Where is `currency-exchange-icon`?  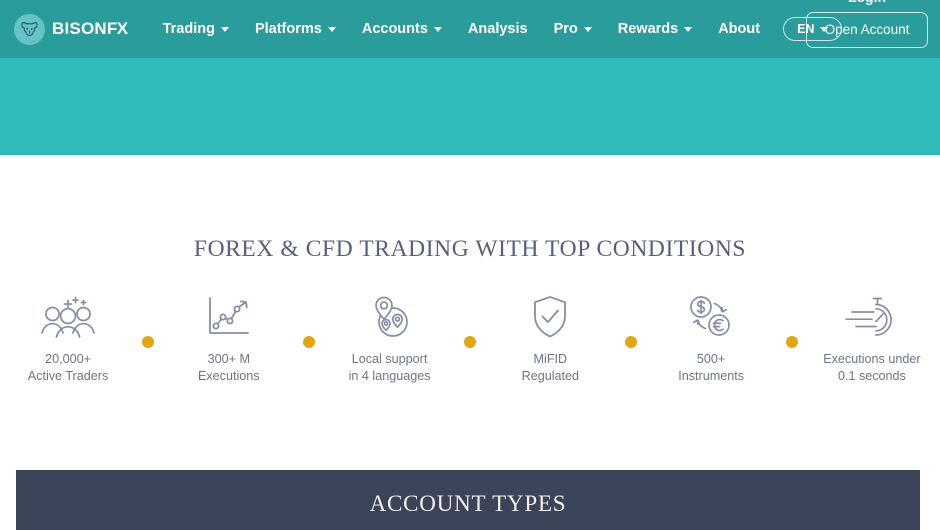
currency-exchange-icon is located at coordinates (711, 317).